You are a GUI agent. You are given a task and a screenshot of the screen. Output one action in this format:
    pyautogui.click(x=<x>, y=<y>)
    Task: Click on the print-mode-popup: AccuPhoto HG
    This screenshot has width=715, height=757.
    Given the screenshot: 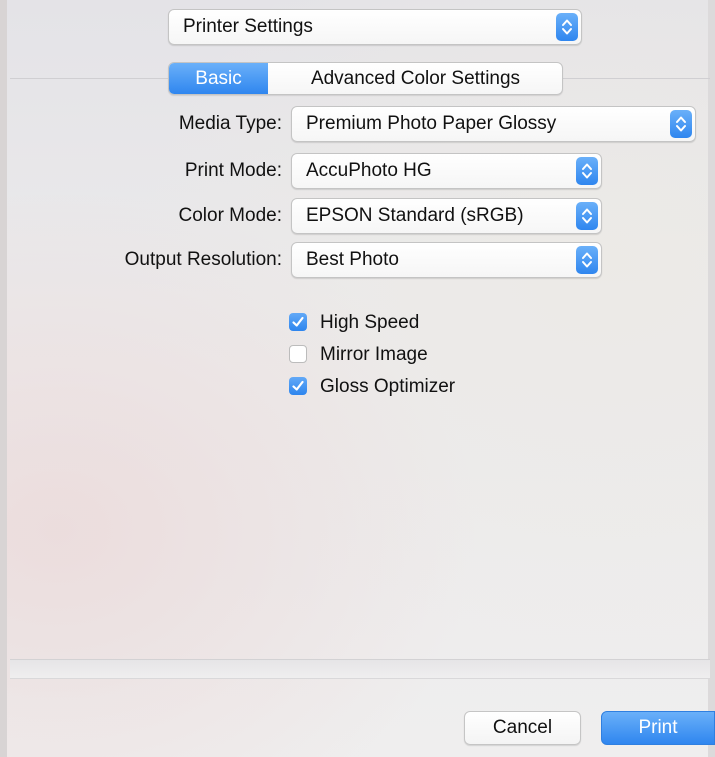 What is the action you would take?
    pyautogui.click(x=446, y=171)
    